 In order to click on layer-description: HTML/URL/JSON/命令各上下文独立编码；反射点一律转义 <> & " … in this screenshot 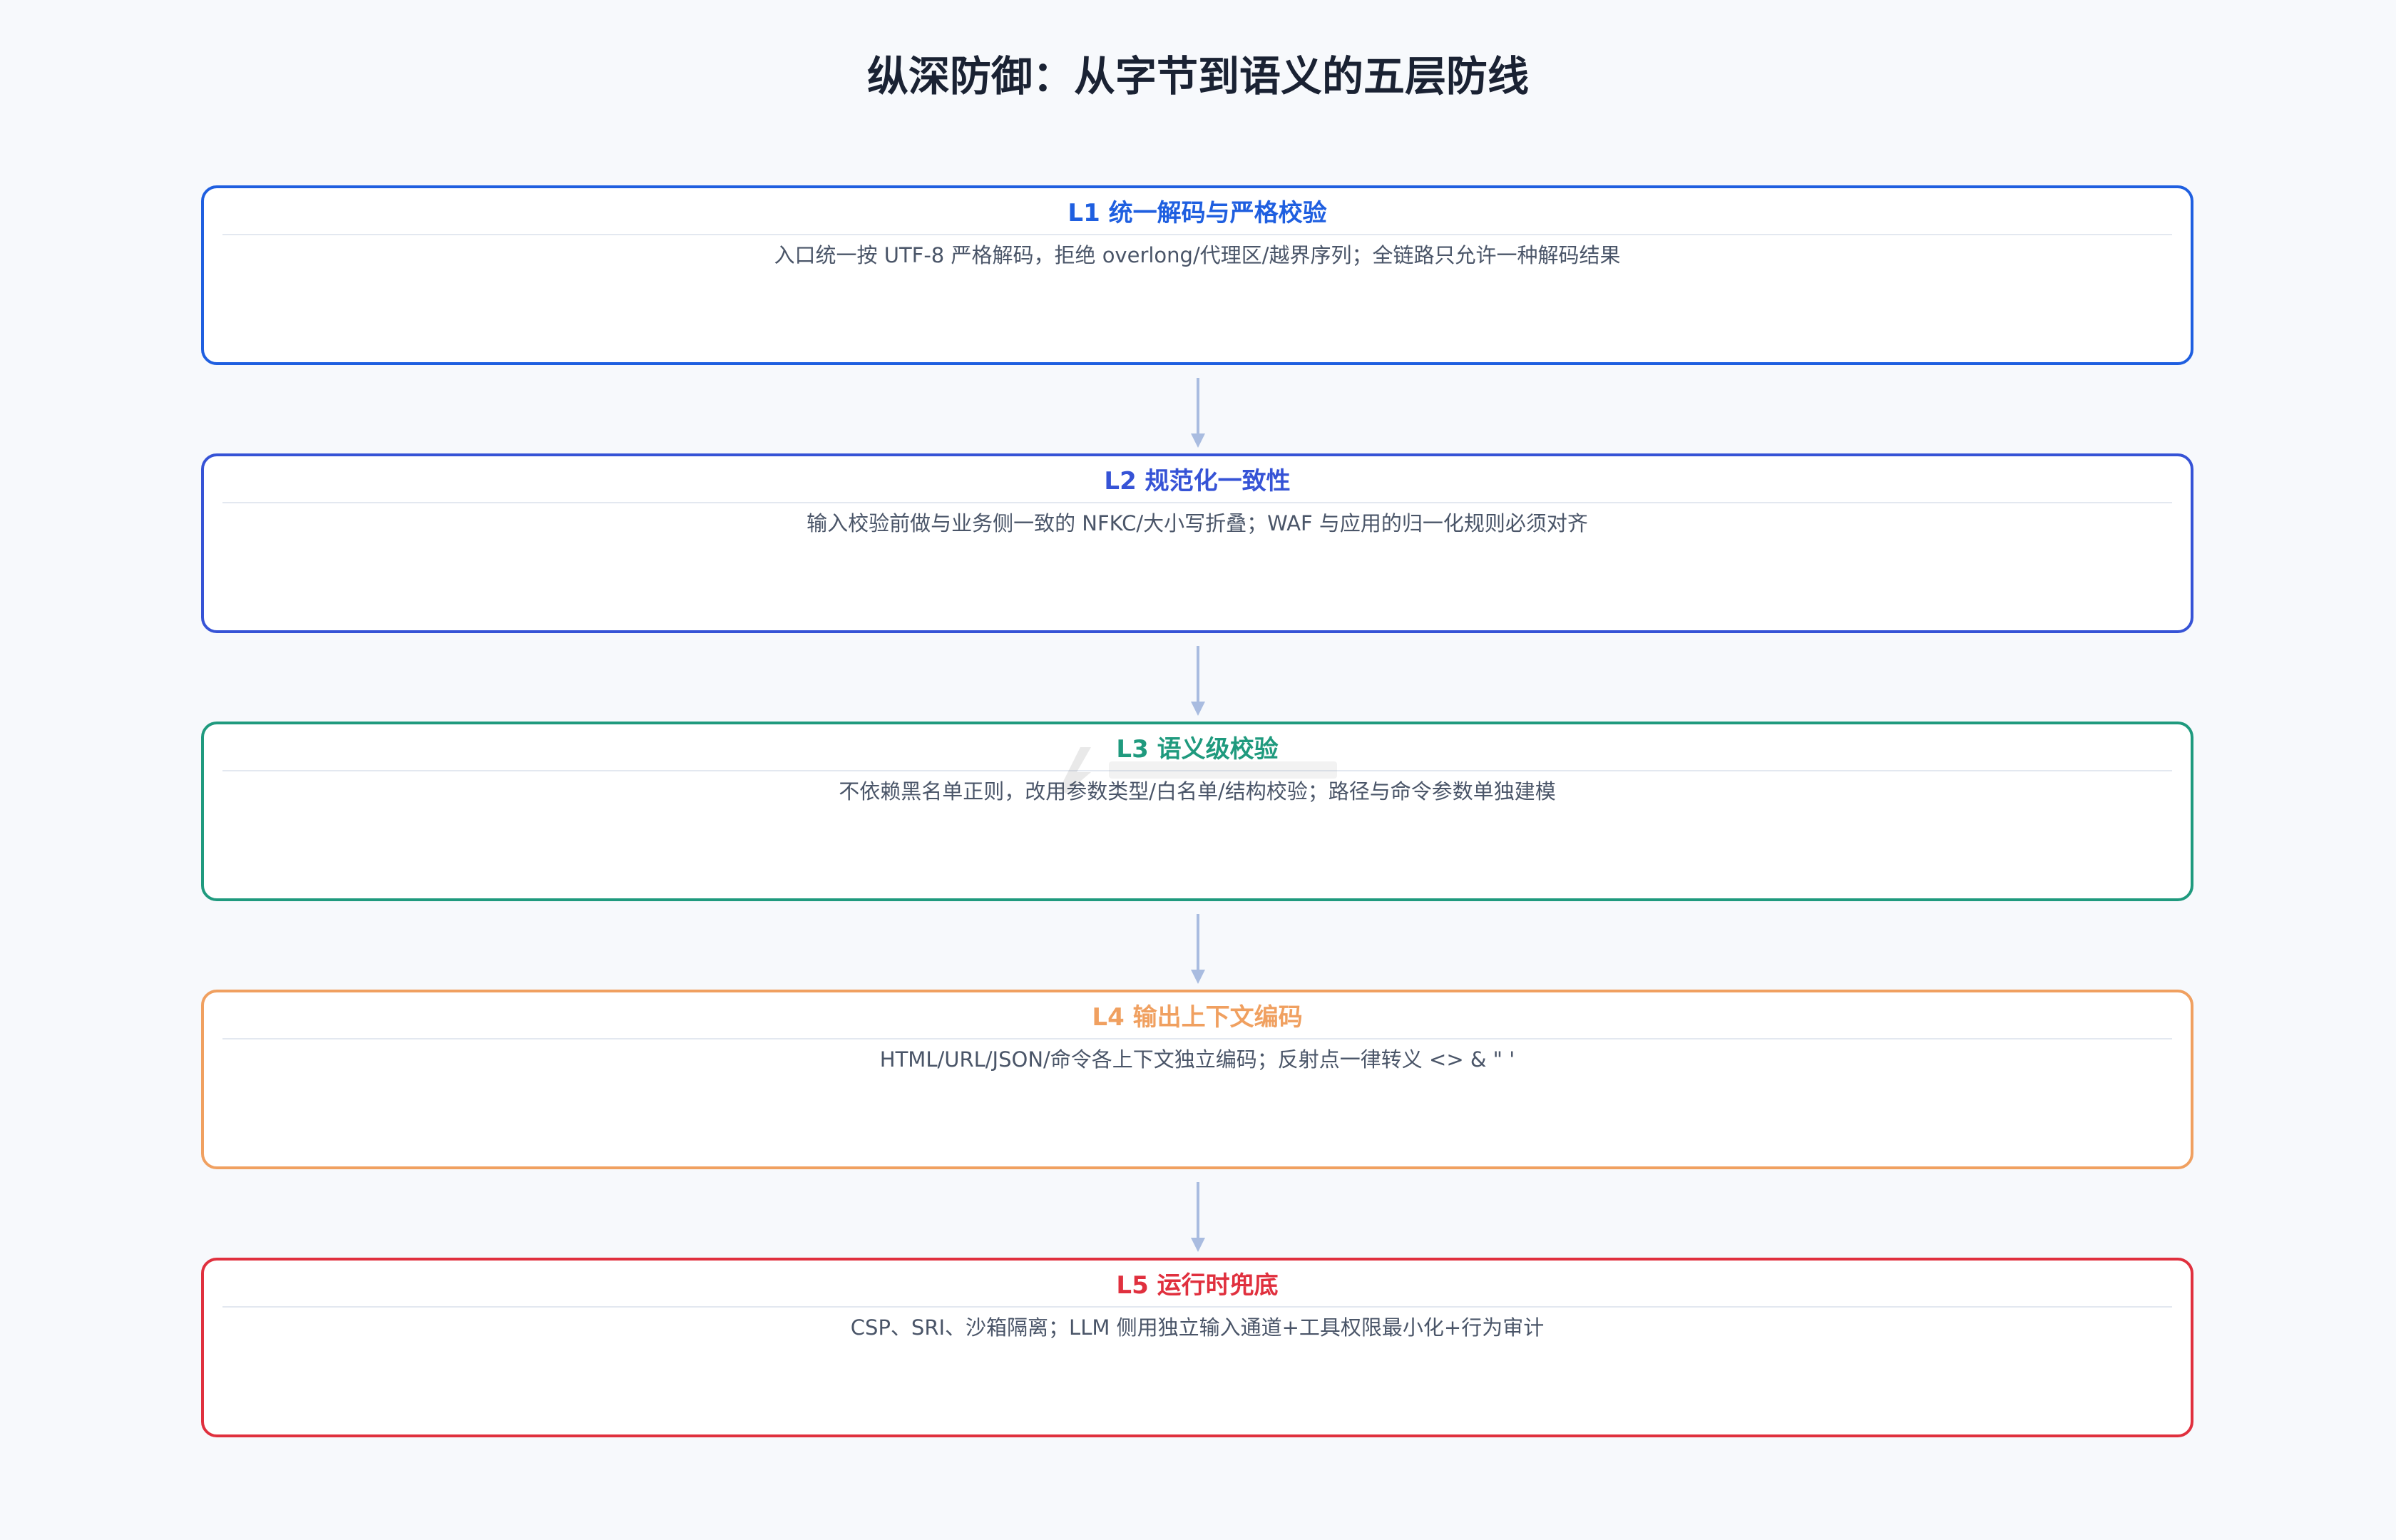, I will do `click(1197, 1059)`.